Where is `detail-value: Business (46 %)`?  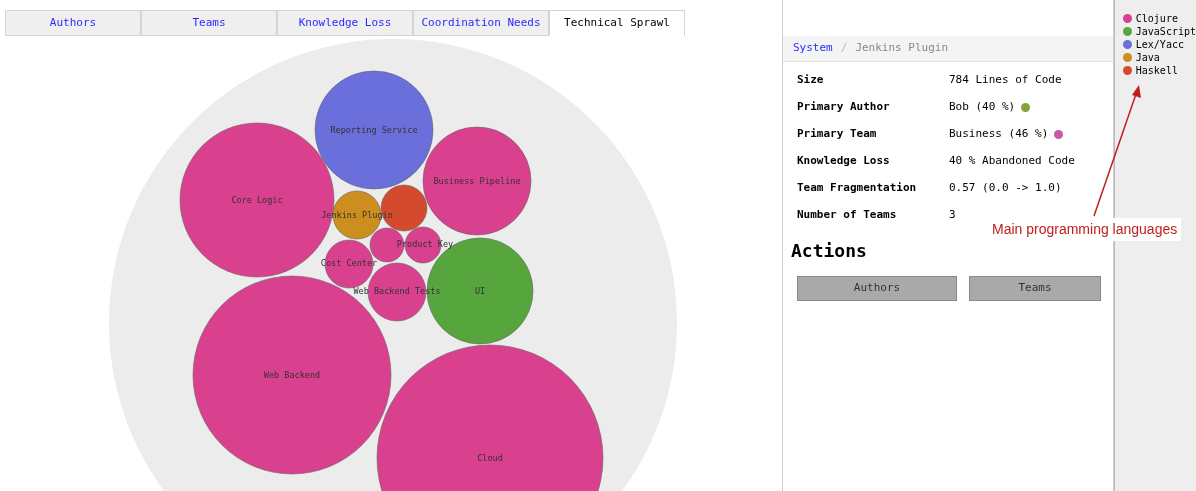
detail-value: Business (46 %) is located at coordinates (999, 133).